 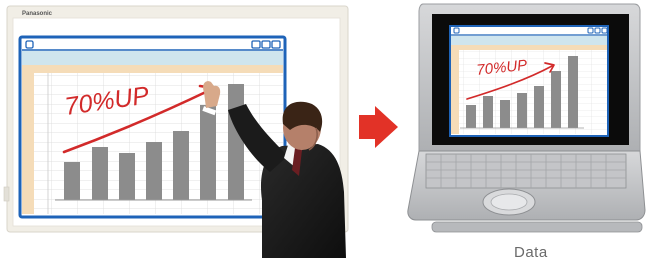 I want to click on laptop-keyboard, so click(x=526, y=171).